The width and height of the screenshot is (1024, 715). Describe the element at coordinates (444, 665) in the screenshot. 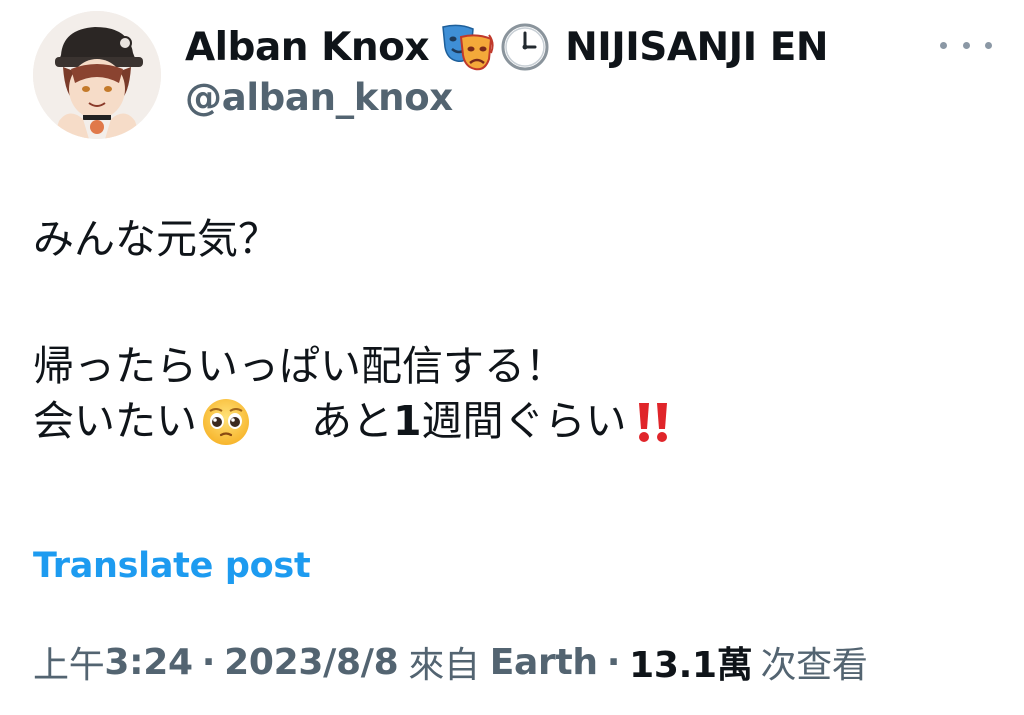

I see `source-prefix: 來自` at that location.